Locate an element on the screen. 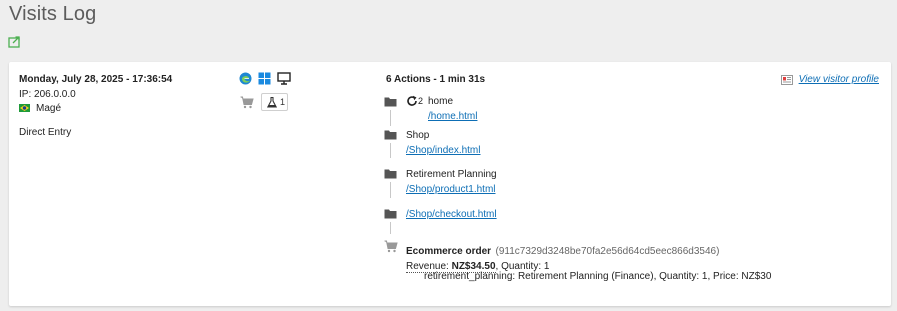 This screenshot has height=311, width=897. reload-icon is located at coordinates (412, 100).